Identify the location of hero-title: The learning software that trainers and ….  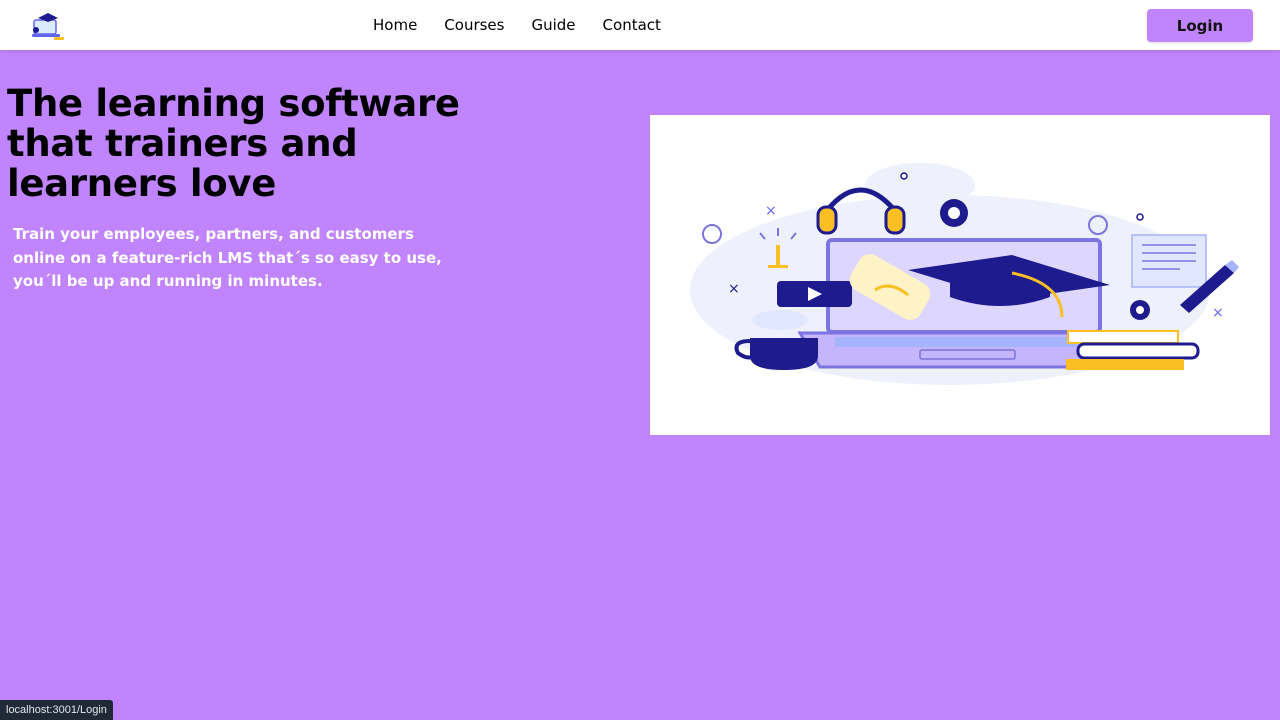
(233, 143).